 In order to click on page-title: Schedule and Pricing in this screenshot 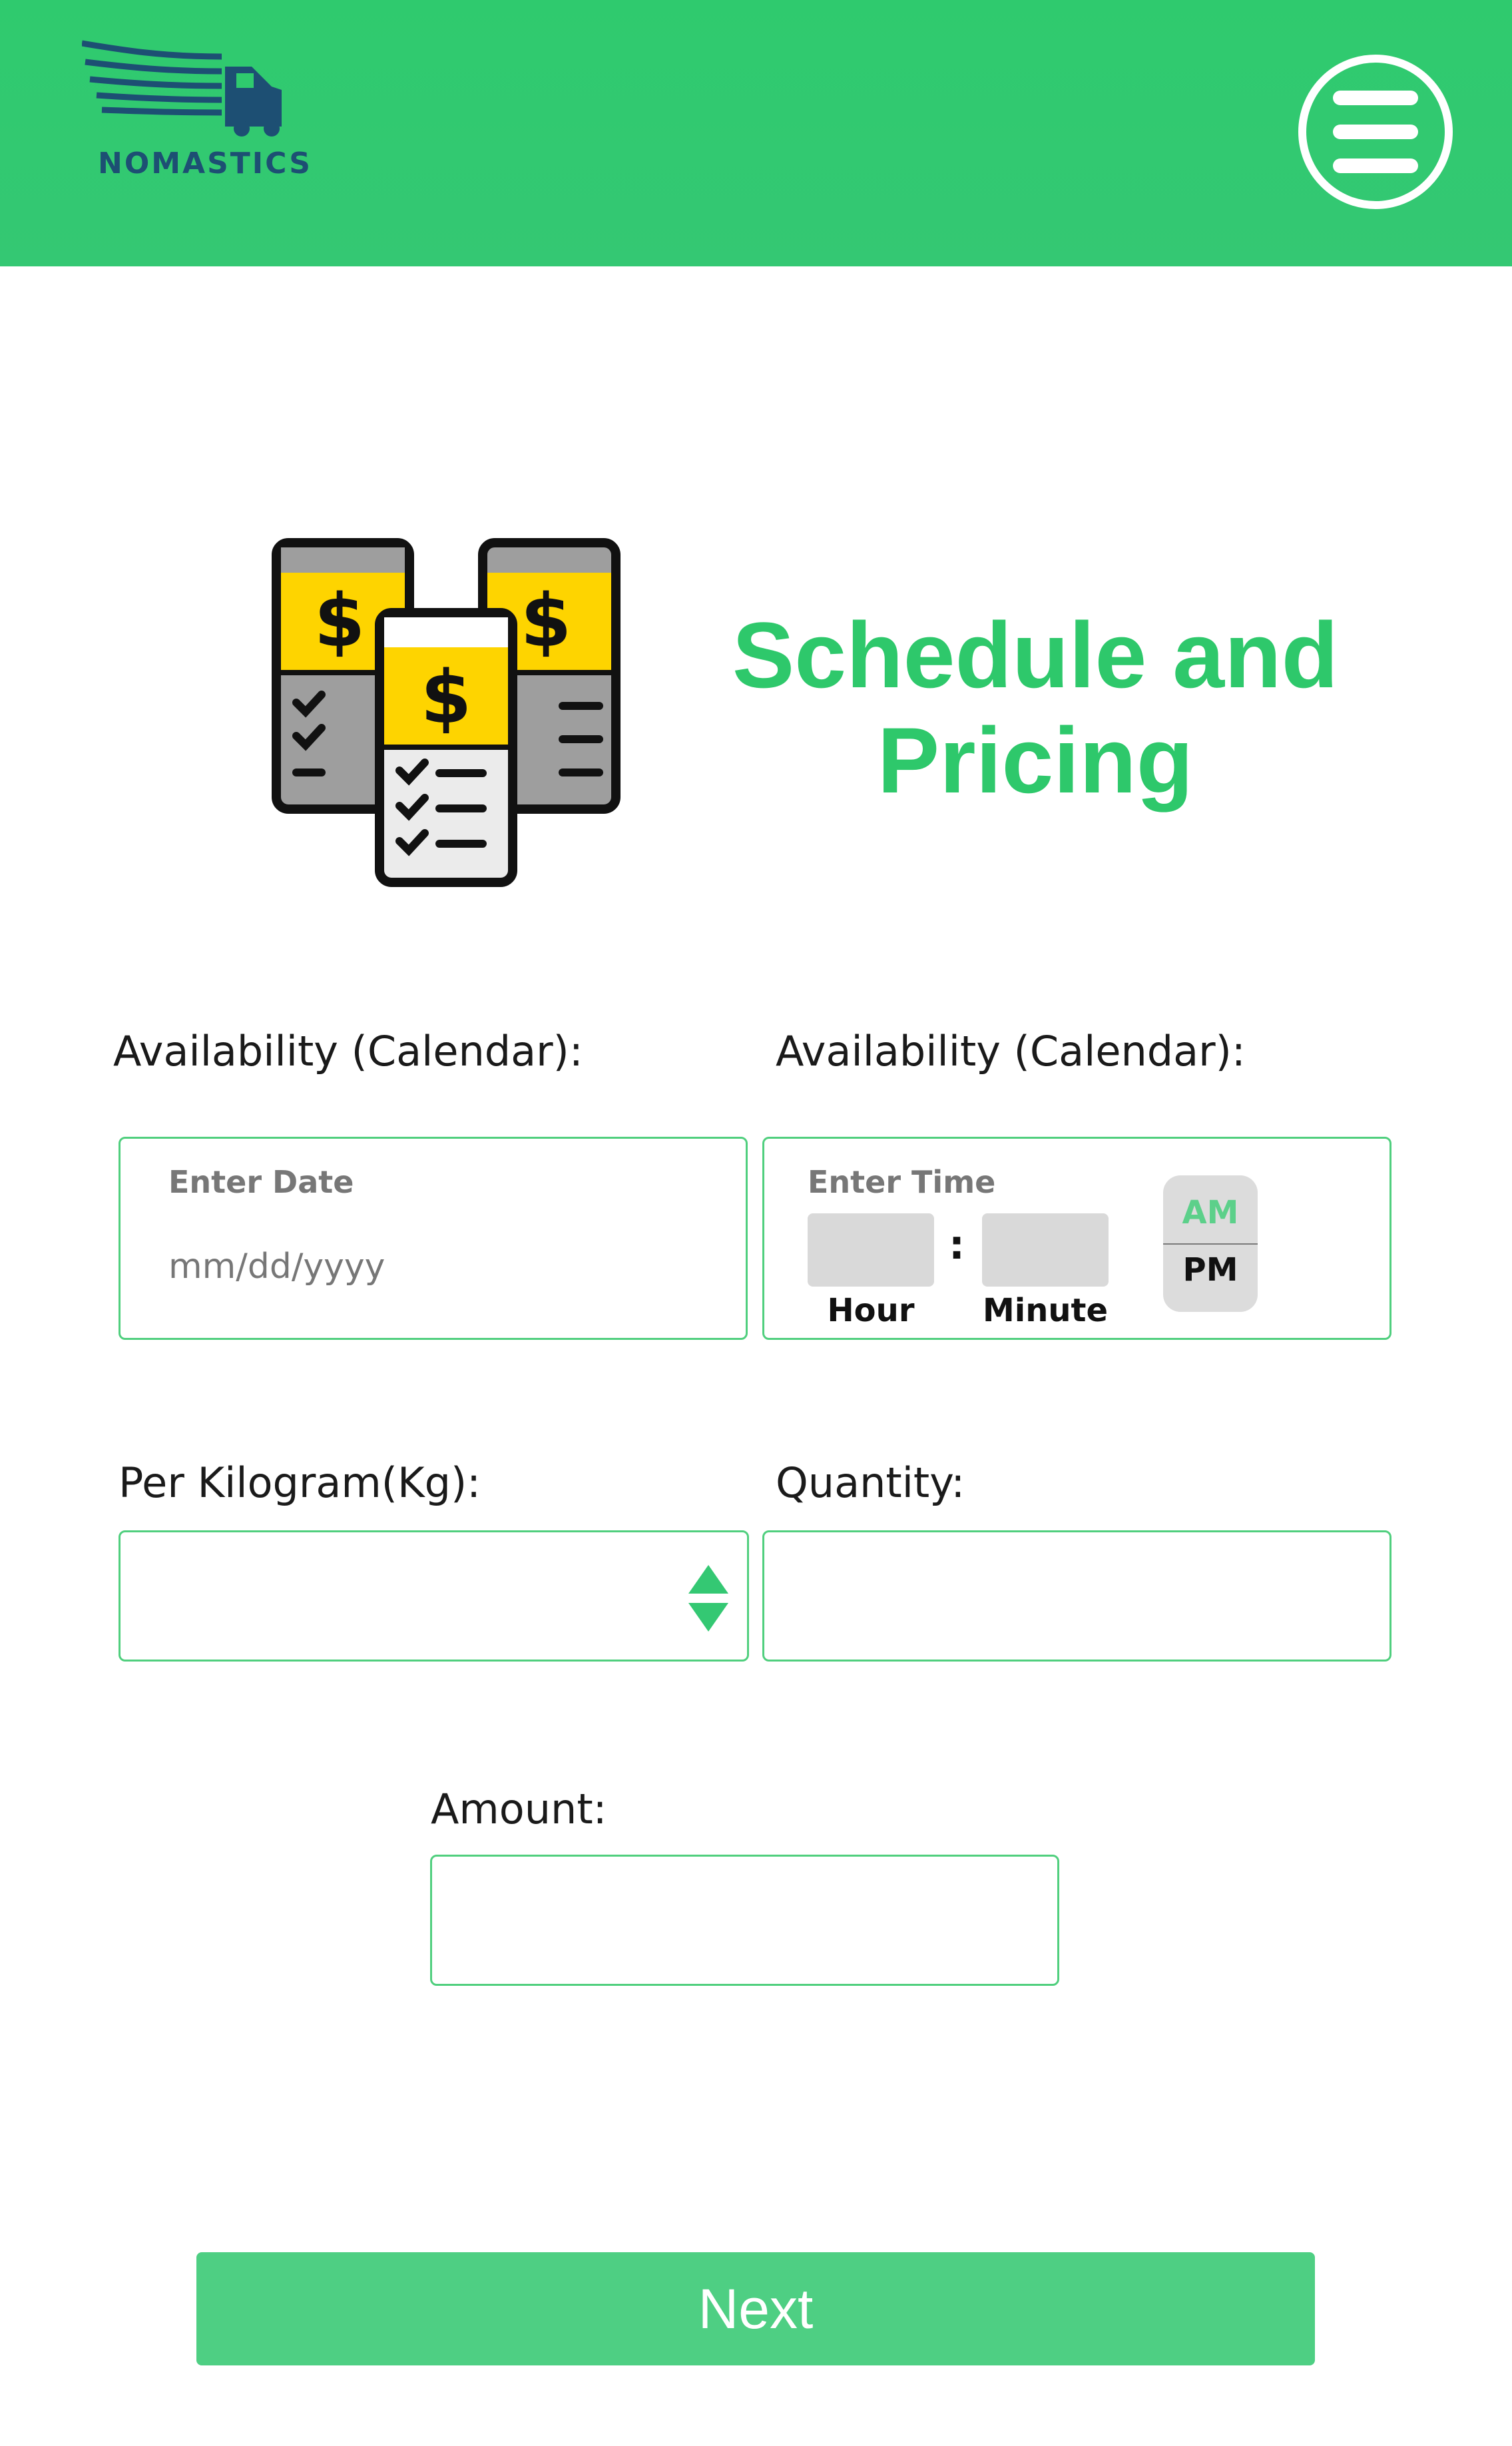, I will do `click(1035, 708)`.